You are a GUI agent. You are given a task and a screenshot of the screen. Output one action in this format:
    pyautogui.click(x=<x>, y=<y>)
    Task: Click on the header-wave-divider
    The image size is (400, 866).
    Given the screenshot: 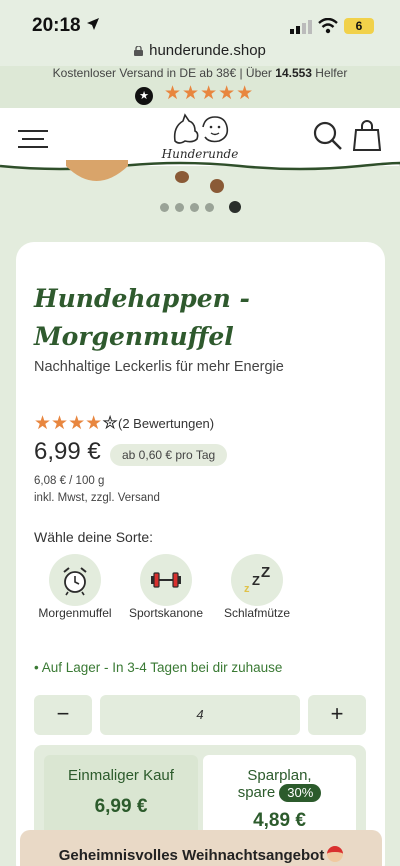 What is the action you would take?
    pyautogui.click(x=200, y=165)
    